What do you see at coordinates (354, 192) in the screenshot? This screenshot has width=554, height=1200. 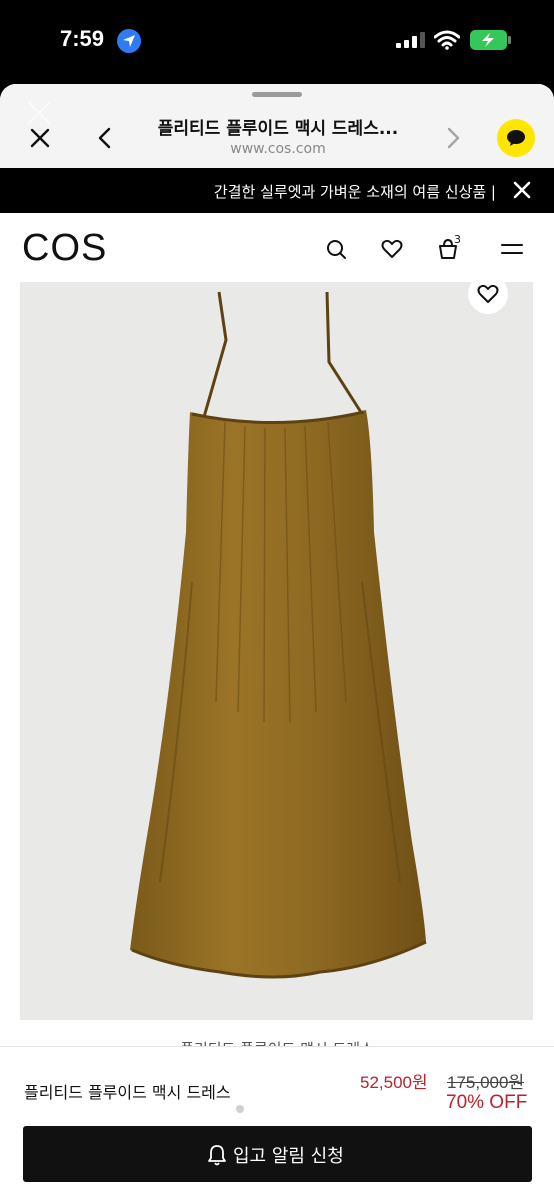 I see `promo-text: 간결한 실루엣과 가벼운 소재의 여름 신상품 |` at bounding box center [354, 192].